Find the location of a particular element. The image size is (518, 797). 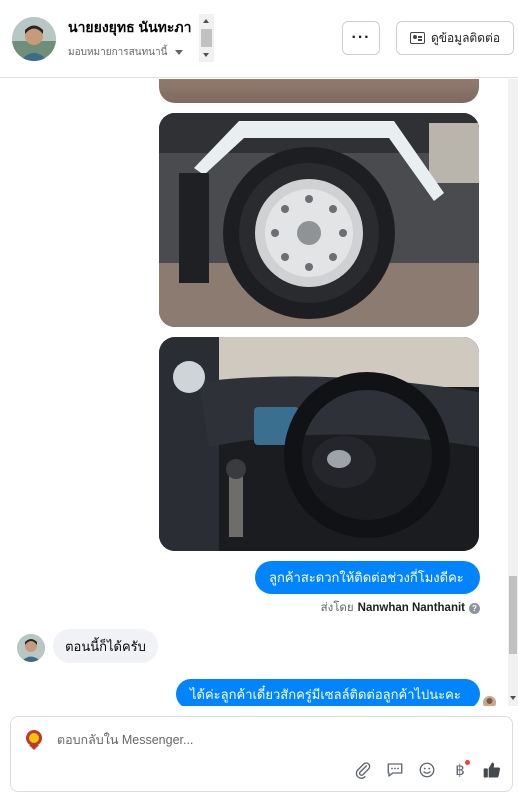

contact-name: นายยงยุทธ นันทะภา is located at coordinates (130, 27).